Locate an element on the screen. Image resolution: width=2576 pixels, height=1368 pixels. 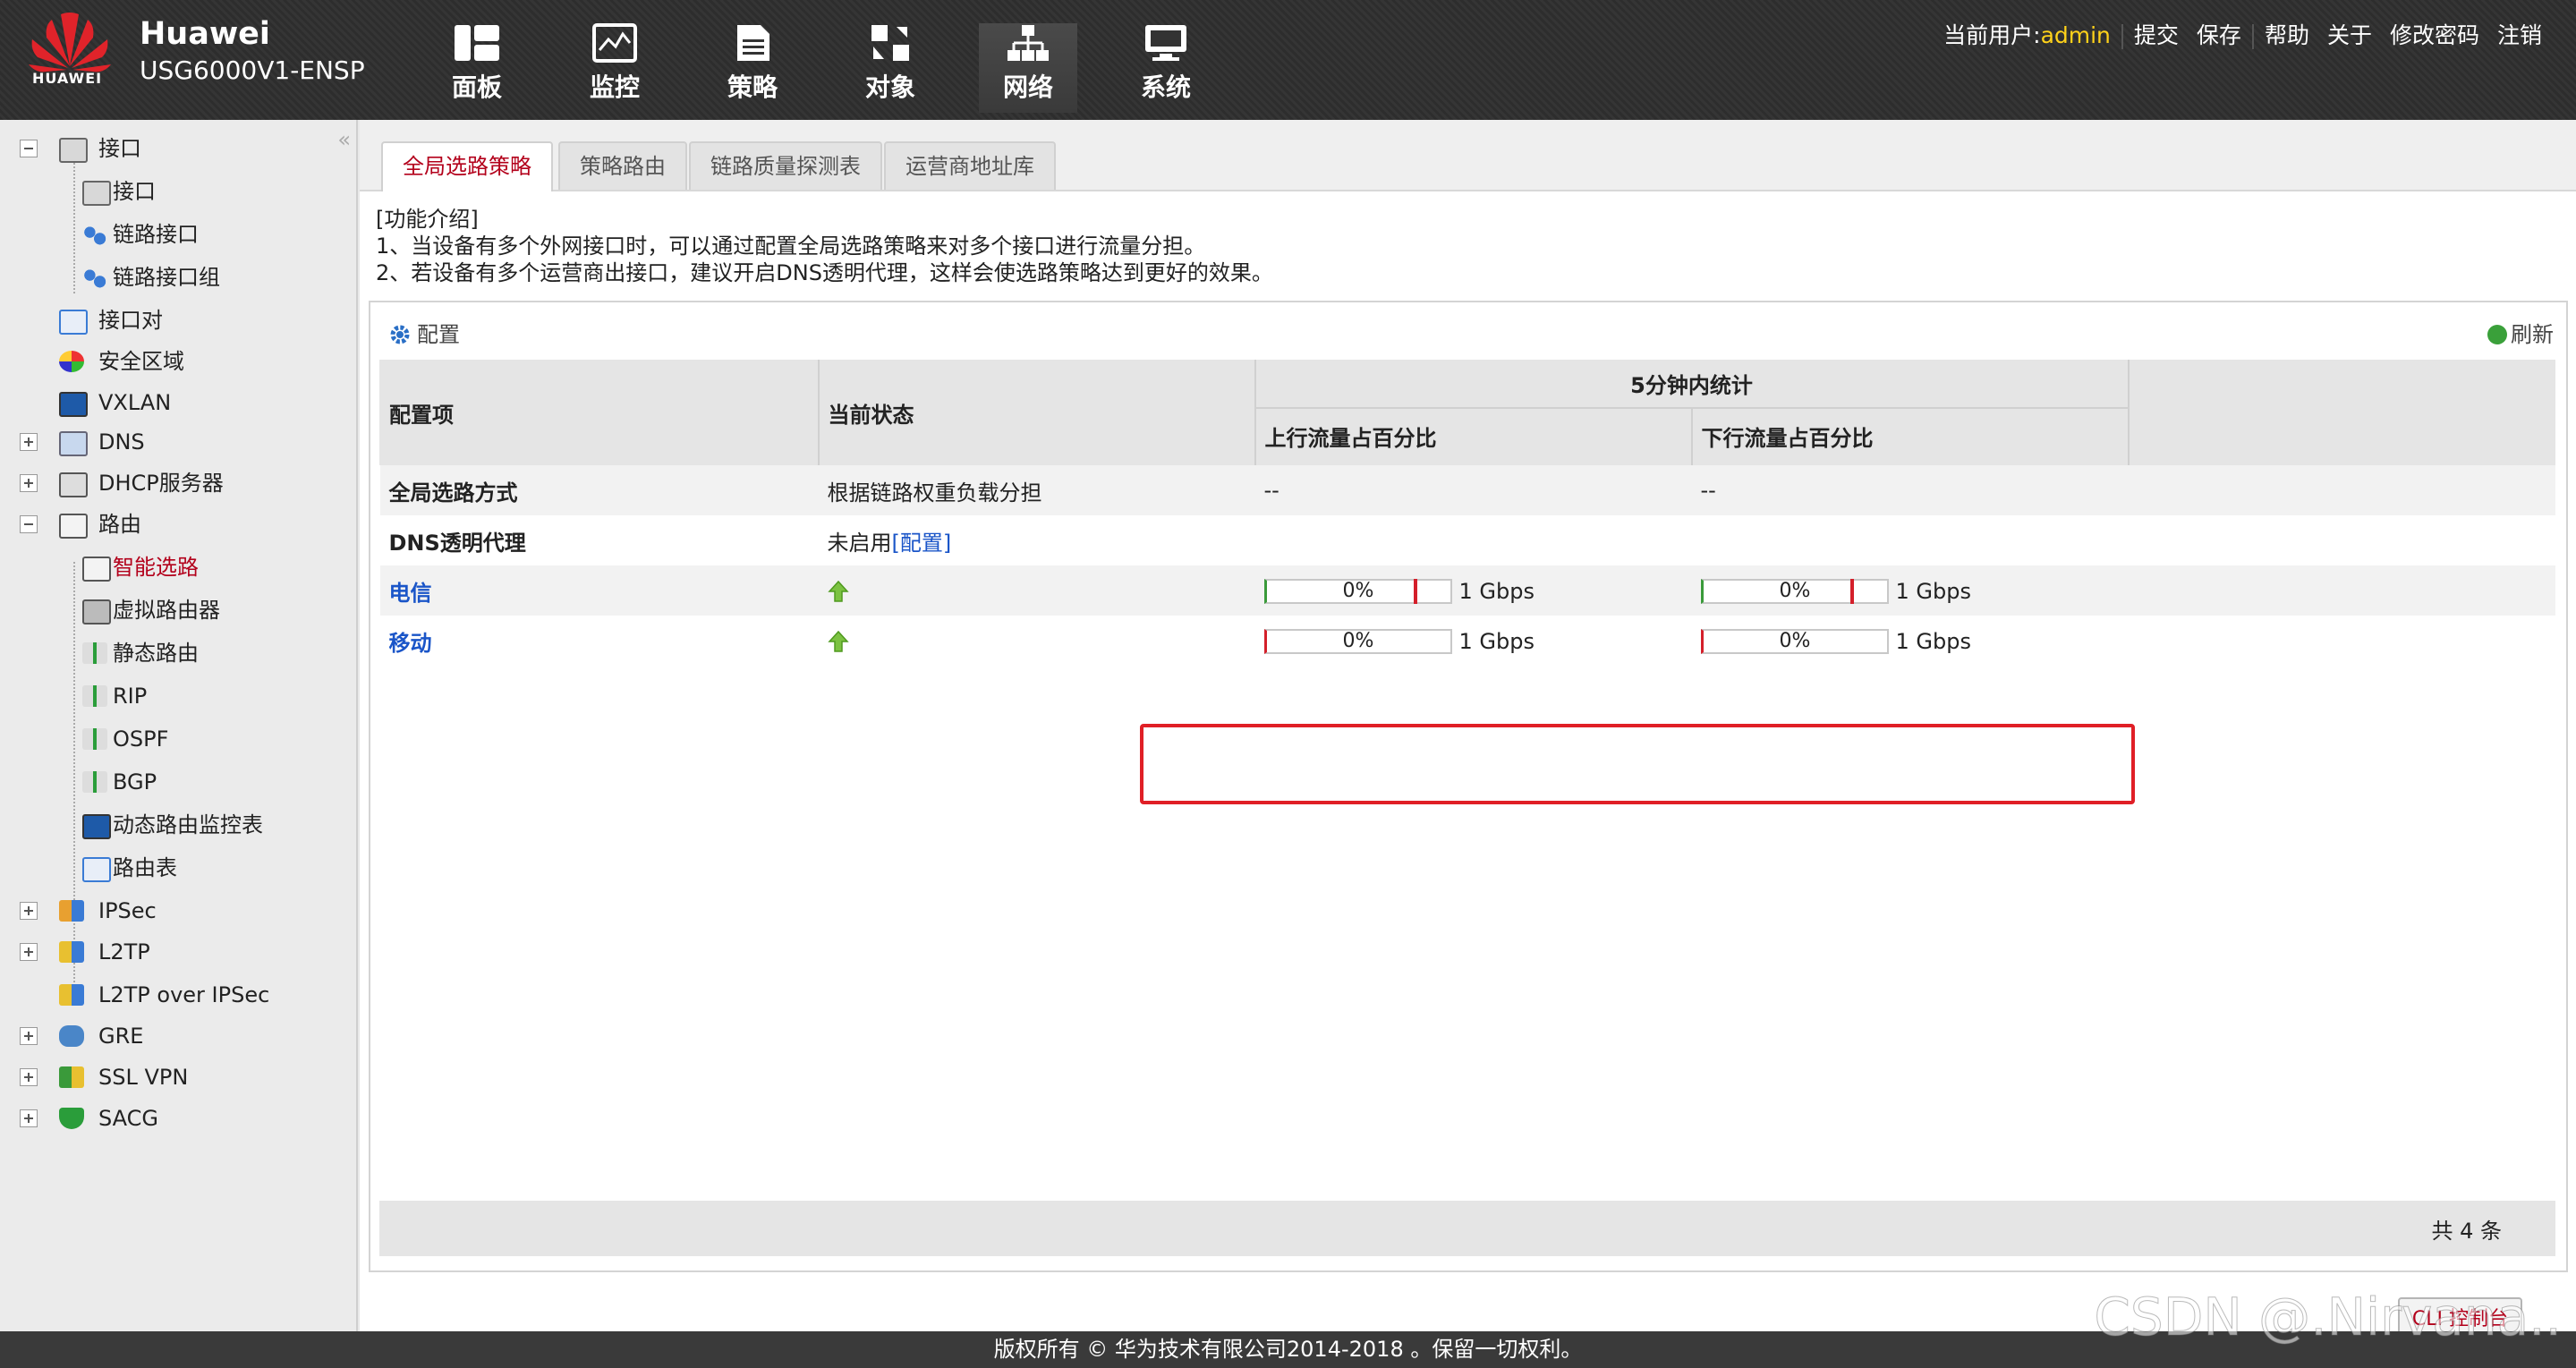
table-row: 电信 0% 1 Gbps 0% 1 Gbps is located at coordinates (1467, 590).